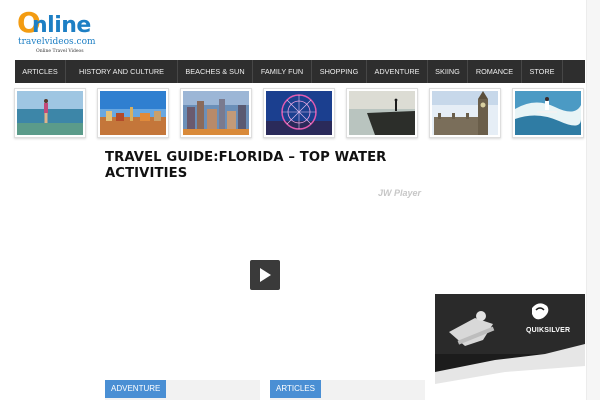 This screenshot has height=400, width=600. What do you see at coordinates (136, 389) in the screenshot?
I see `category-tag-adventure: ADVENTURE` at bounding box center [136, 389].